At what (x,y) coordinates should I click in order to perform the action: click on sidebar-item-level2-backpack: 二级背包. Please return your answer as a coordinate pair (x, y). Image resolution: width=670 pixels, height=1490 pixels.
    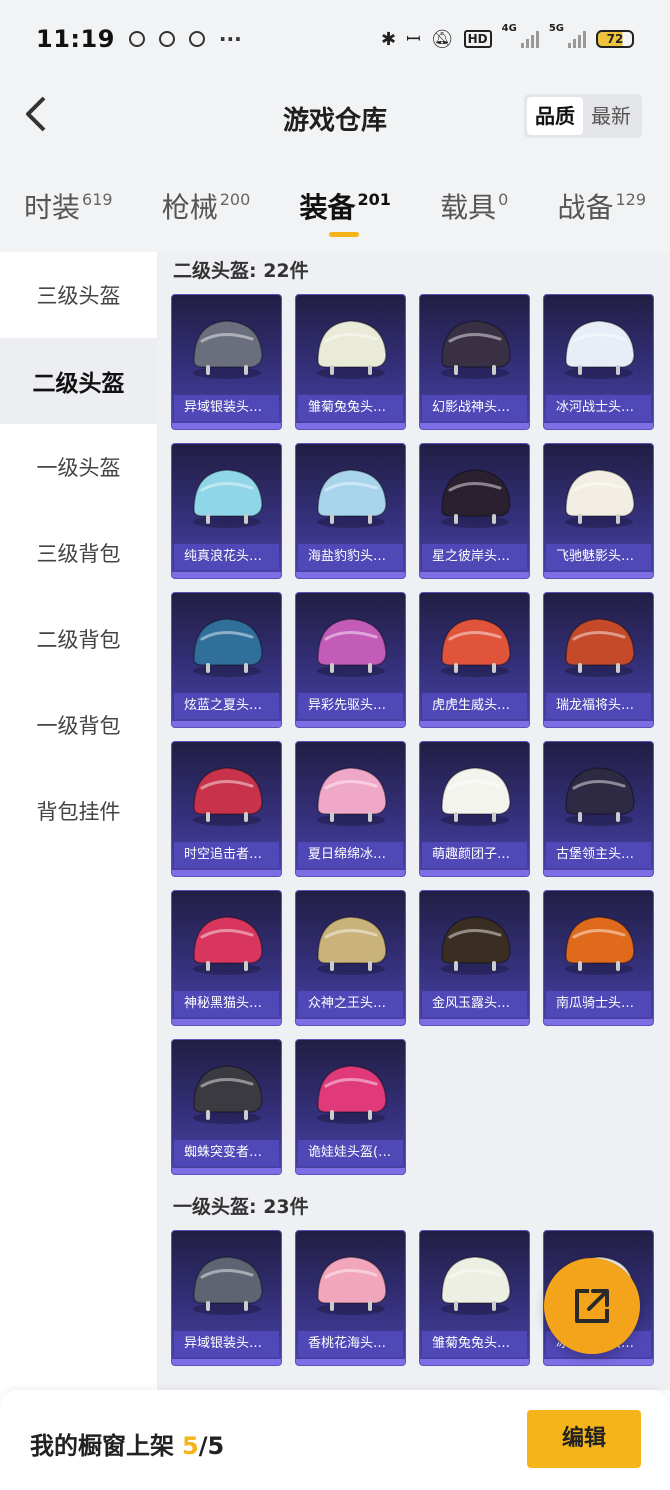
    Looking at the image, I should click on (78, 639).